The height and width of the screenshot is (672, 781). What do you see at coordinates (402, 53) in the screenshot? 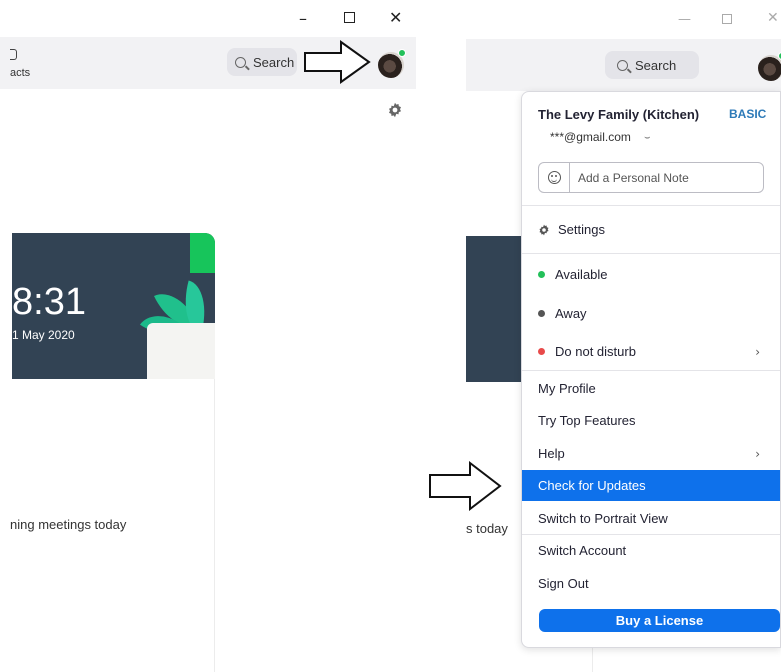
I see `online-status-dot` at bounding box center [402, 53].